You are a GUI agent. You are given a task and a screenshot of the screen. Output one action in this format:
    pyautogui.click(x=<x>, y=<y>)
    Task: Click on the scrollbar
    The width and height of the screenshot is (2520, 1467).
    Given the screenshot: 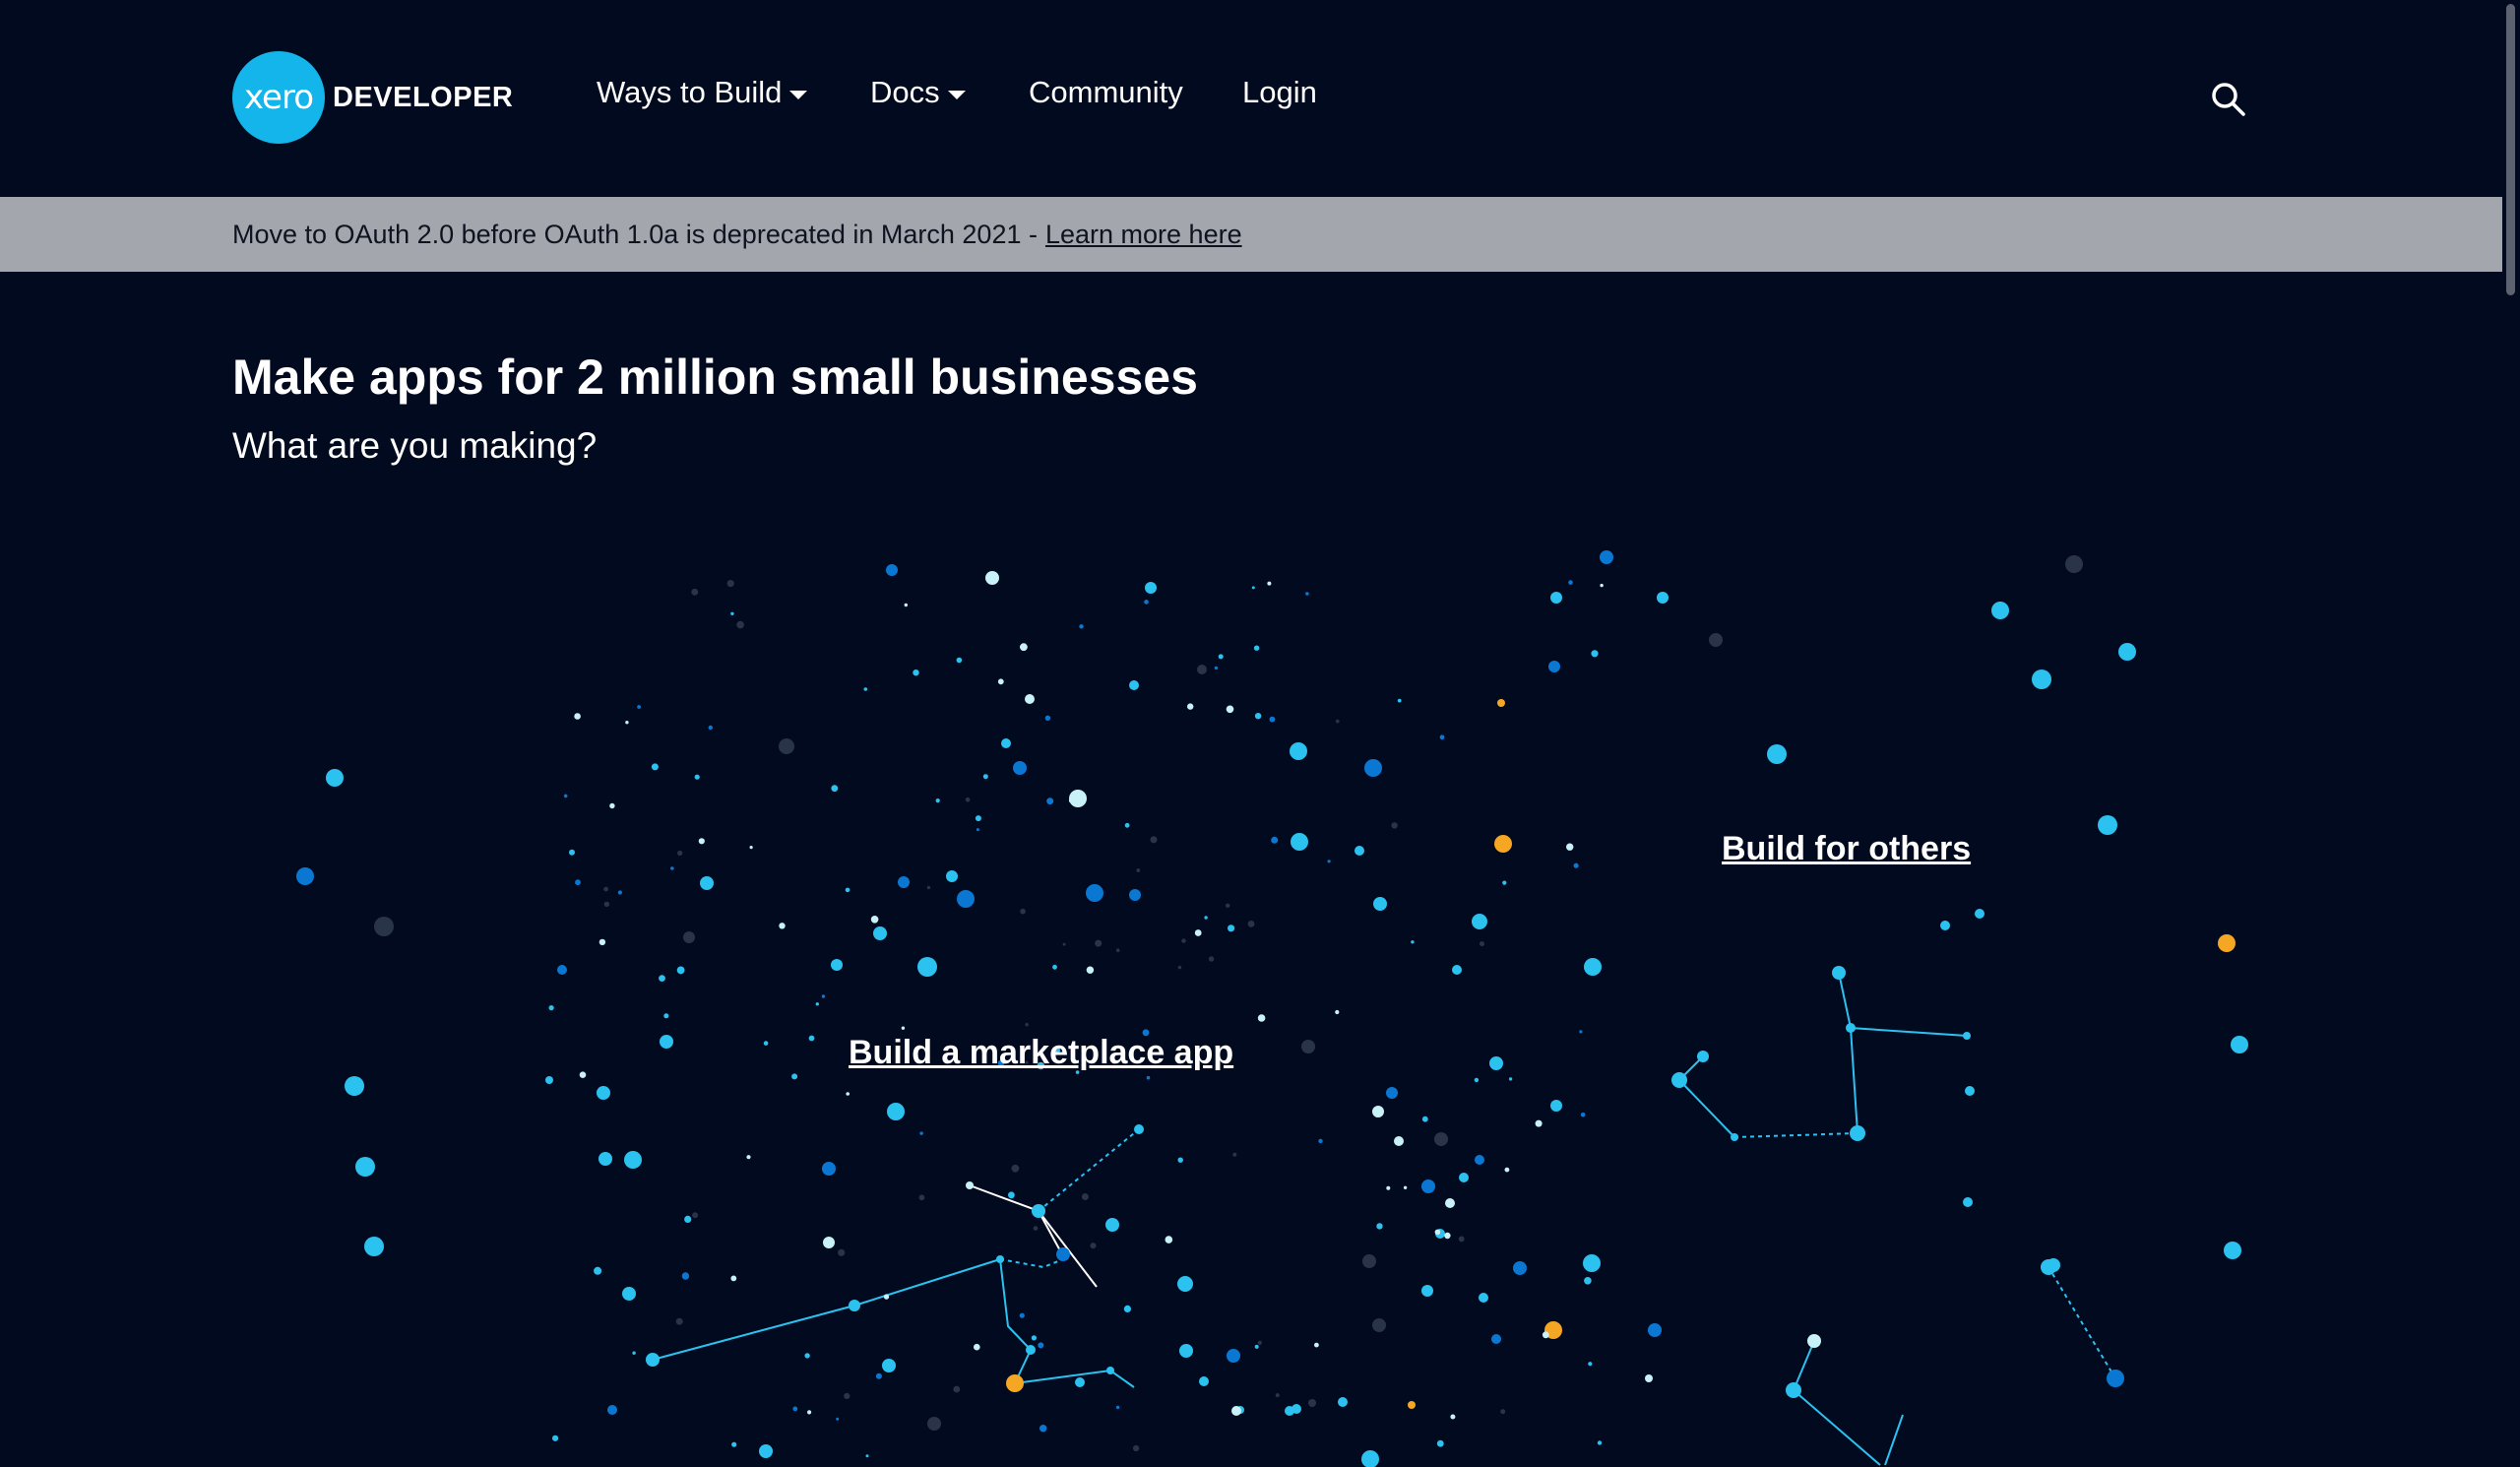 What is the action you would take?
    pyautogui.click(x=2511, y=733)
    